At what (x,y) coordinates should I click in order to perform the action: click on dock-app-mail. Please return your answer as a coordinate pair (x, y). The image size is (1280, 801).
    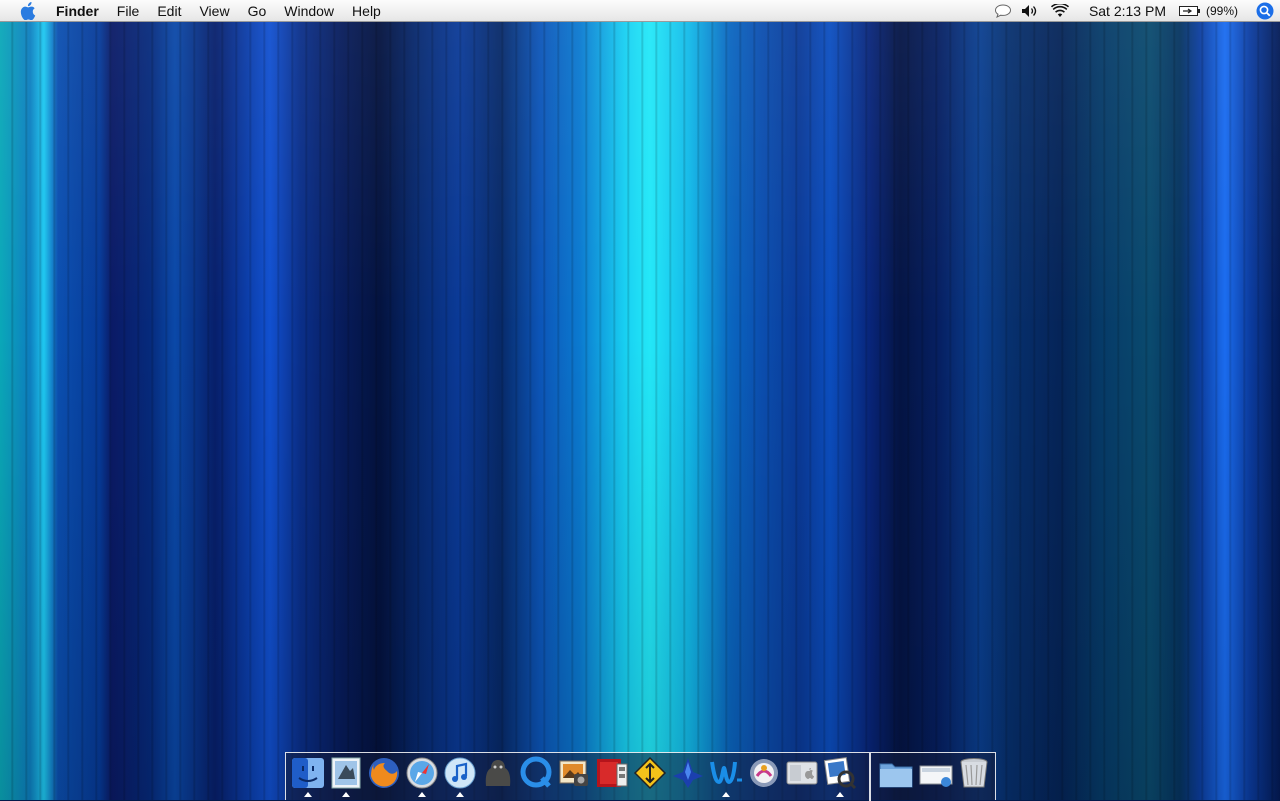
    Looking at the image, I should click on (346, 776).